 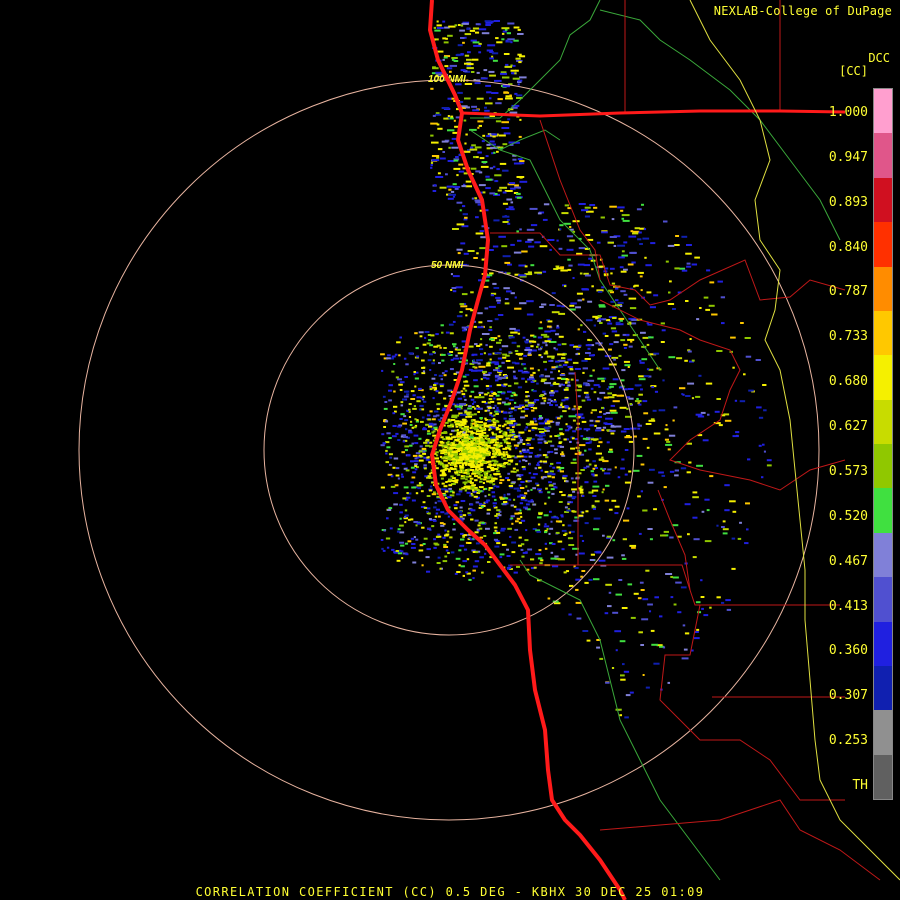 I want to click on color-scale-tick-label: 0.893, so click(x=848, y=202).